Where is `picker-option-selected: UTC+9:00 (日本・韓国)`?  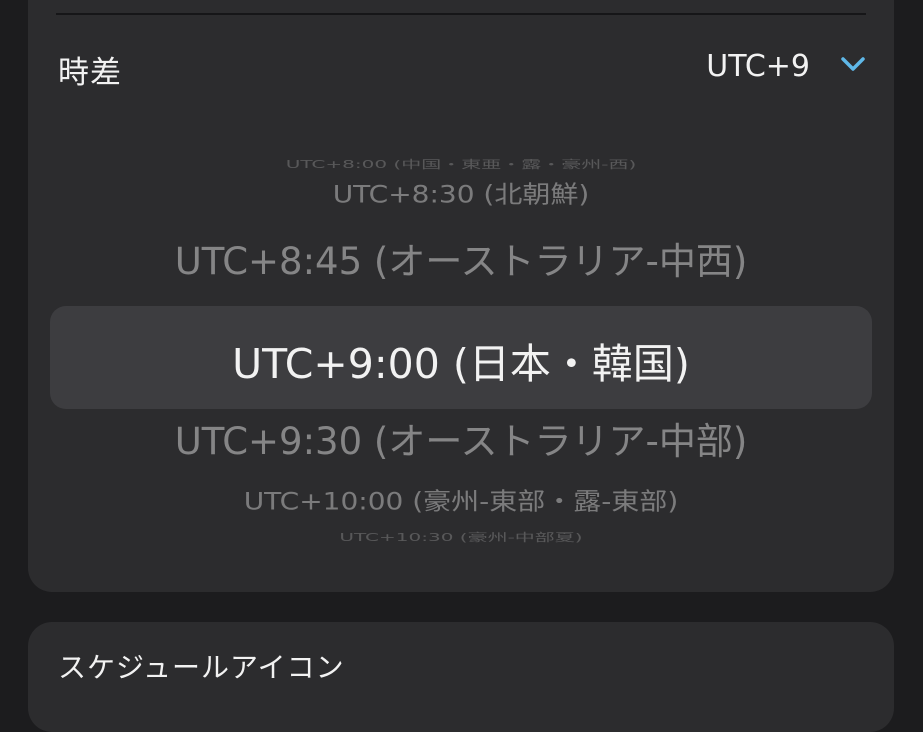
picker-option-selected: UTC+9:00 (日本・韓国) is located at coordinates (461, 360).